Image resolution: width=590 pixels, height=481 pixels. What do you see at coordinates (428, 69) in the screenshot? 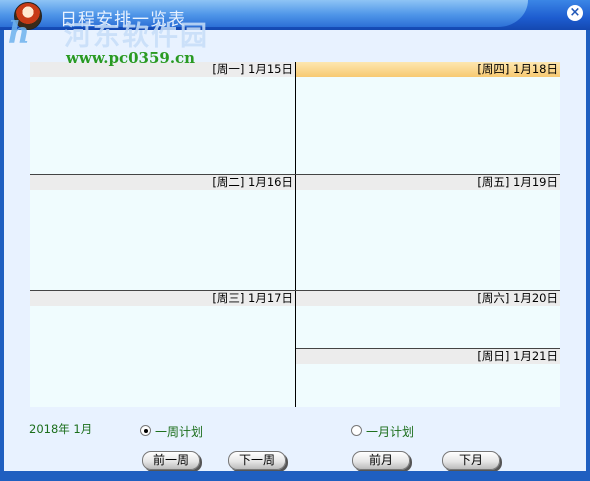
I see `day-header-thu: [周四] 1月18日` at bounding box center [428, 69].